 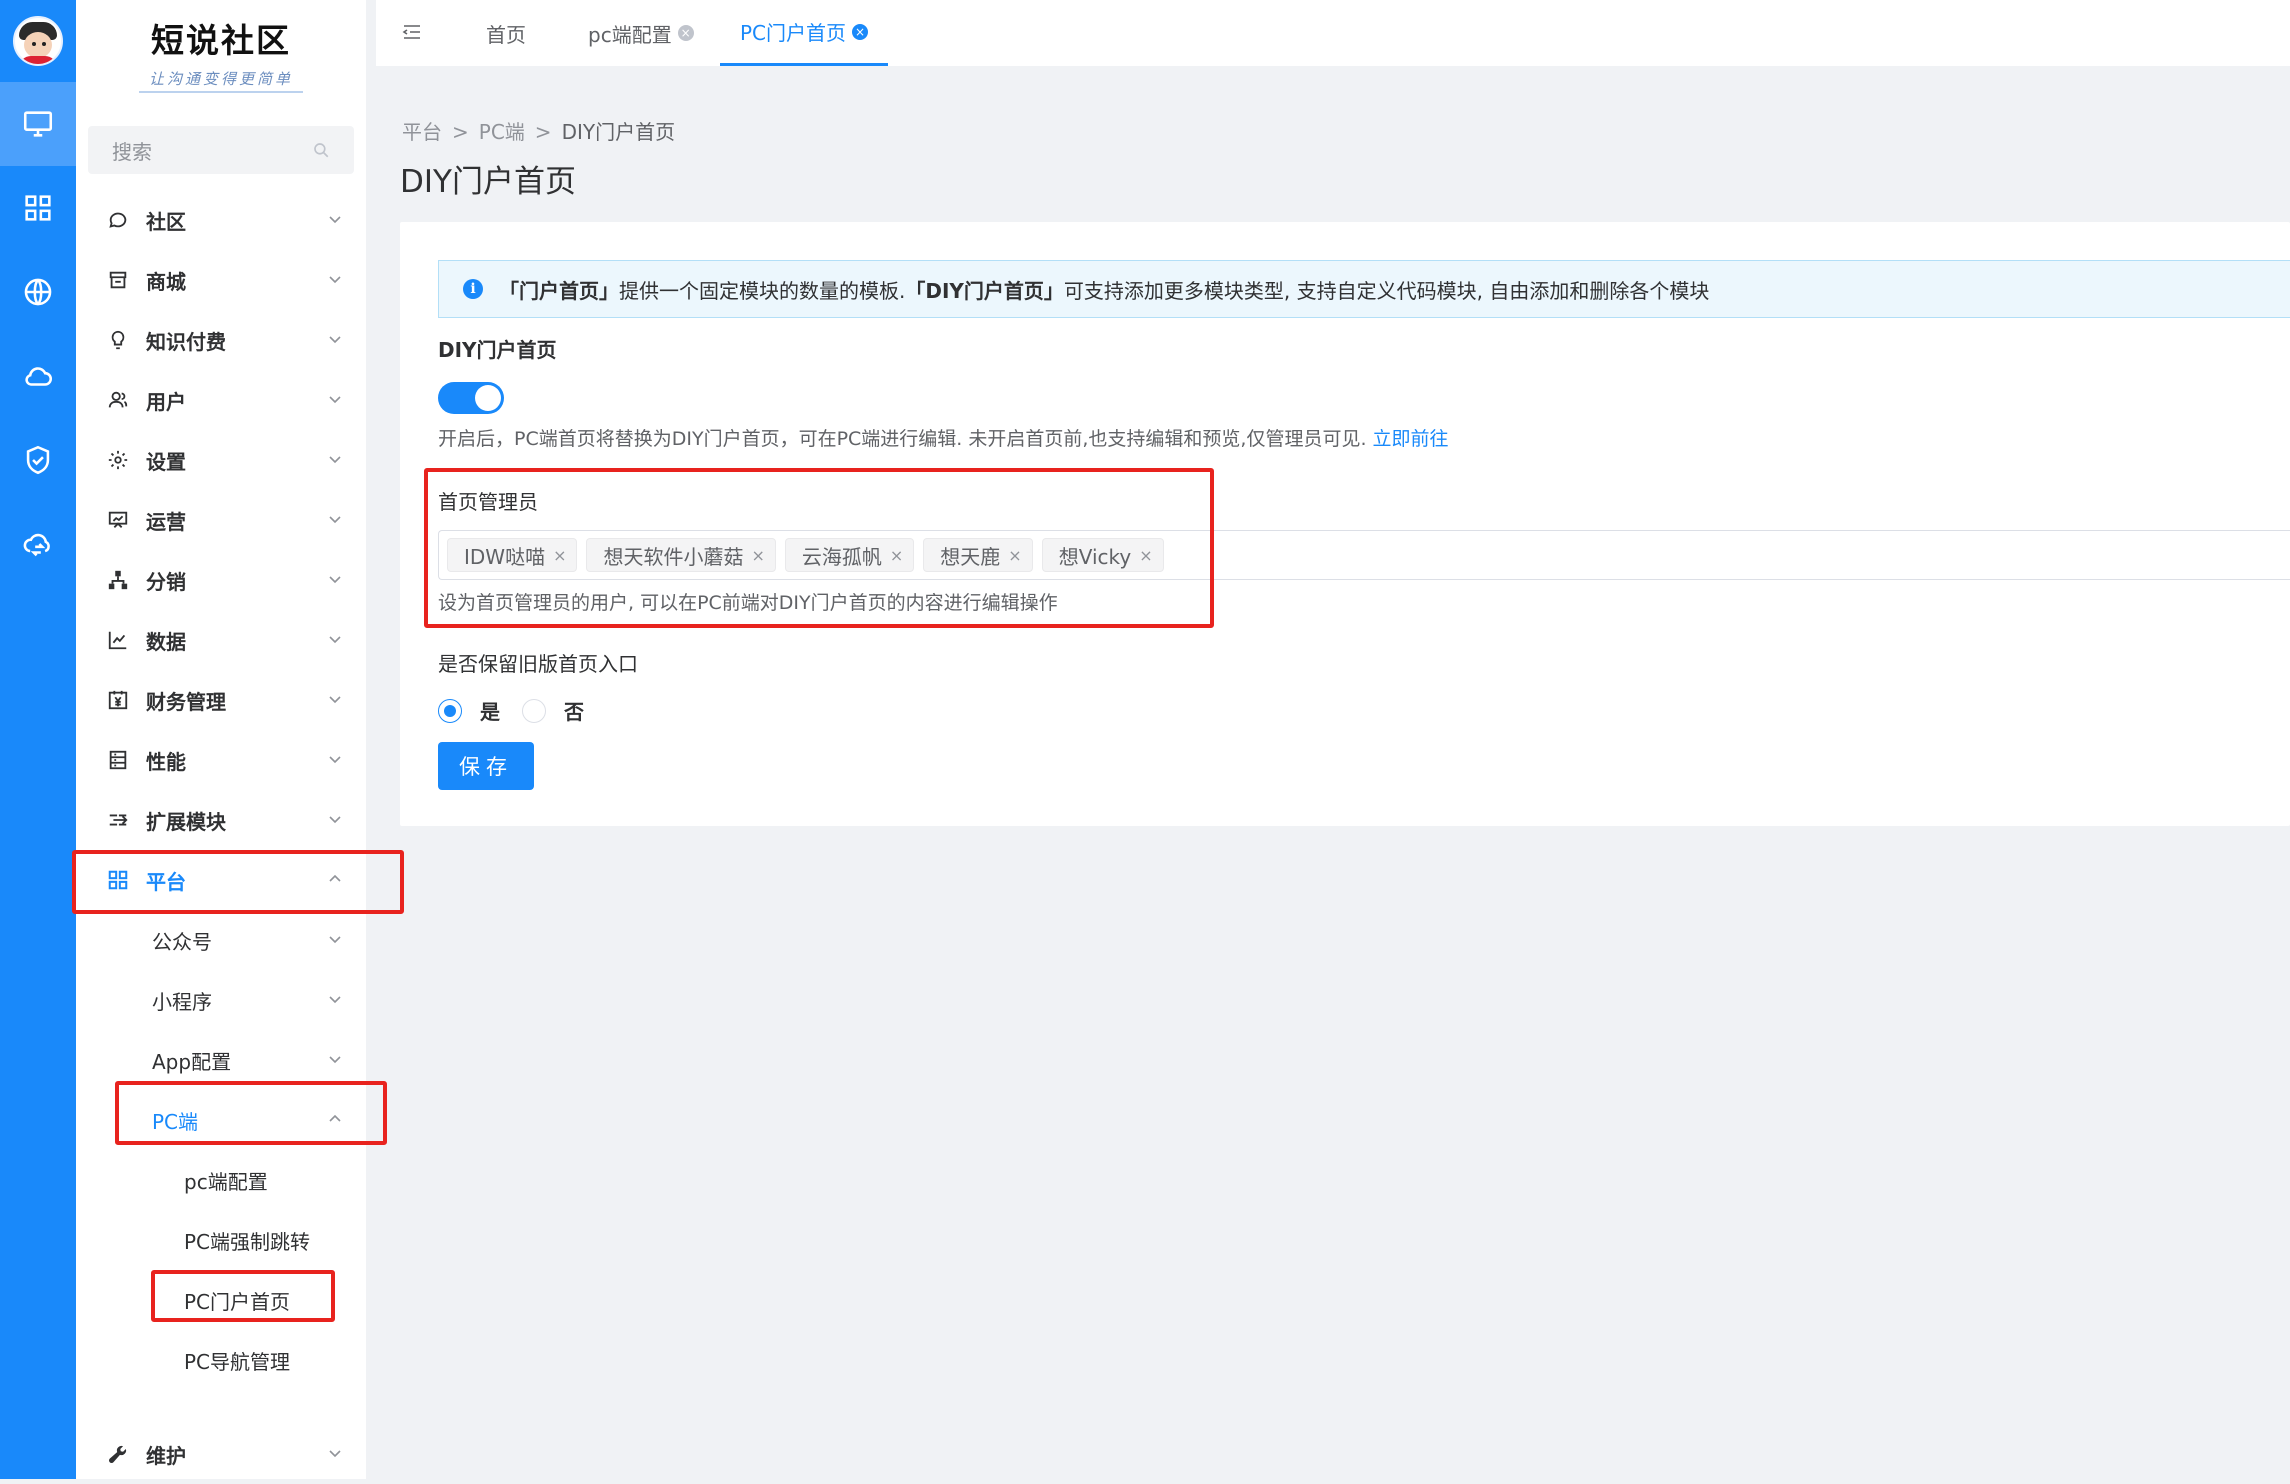 I want to click on menu-item-performance: 性能, so click(x=221, y=760).